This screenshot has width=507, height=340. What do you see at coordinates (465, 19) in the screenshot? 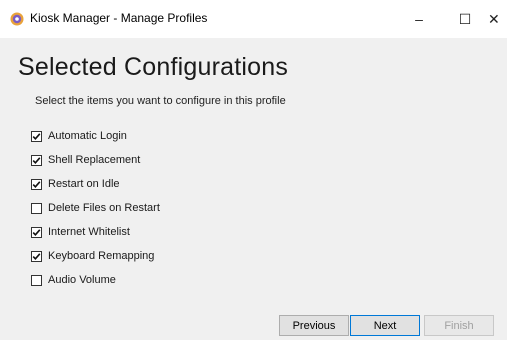
I see `maximize-button: ☐` at bounding box center [465, 19].